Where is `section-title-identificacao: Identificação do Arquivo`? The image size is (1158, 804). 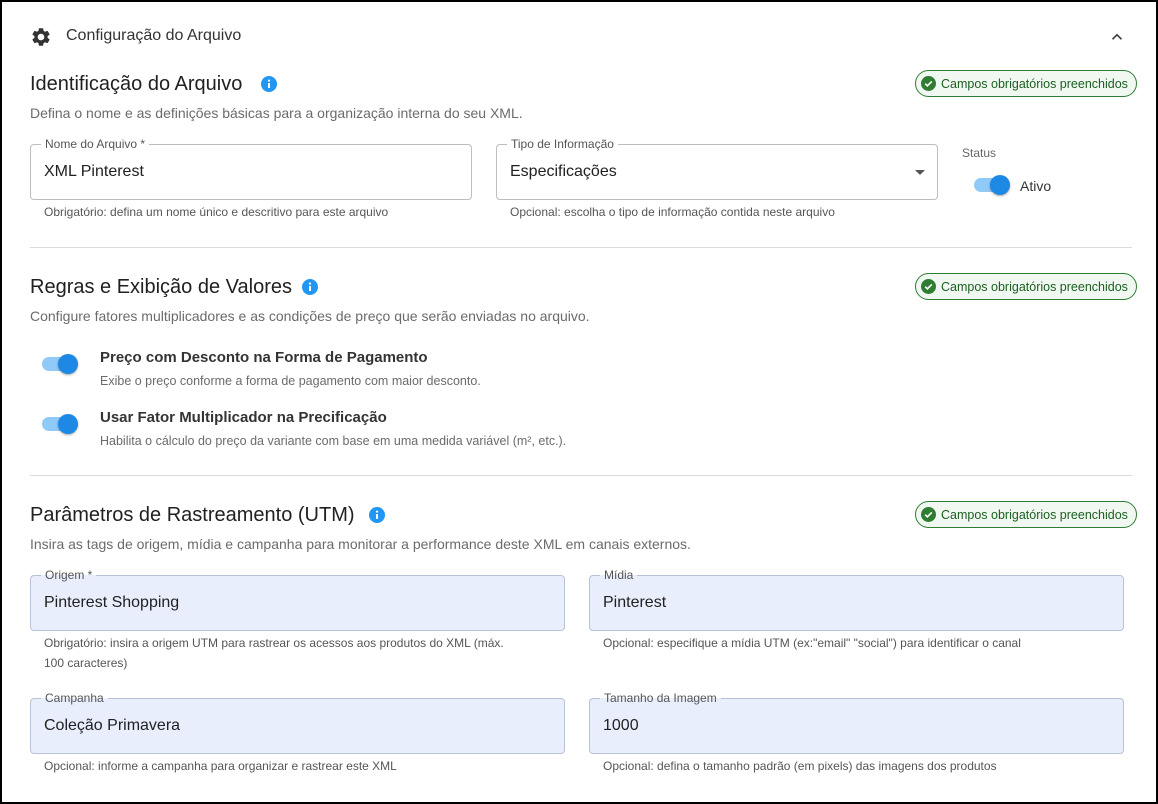
section-title-identificacao: Identificação do Arquivo is located at coordinates (136, 84).